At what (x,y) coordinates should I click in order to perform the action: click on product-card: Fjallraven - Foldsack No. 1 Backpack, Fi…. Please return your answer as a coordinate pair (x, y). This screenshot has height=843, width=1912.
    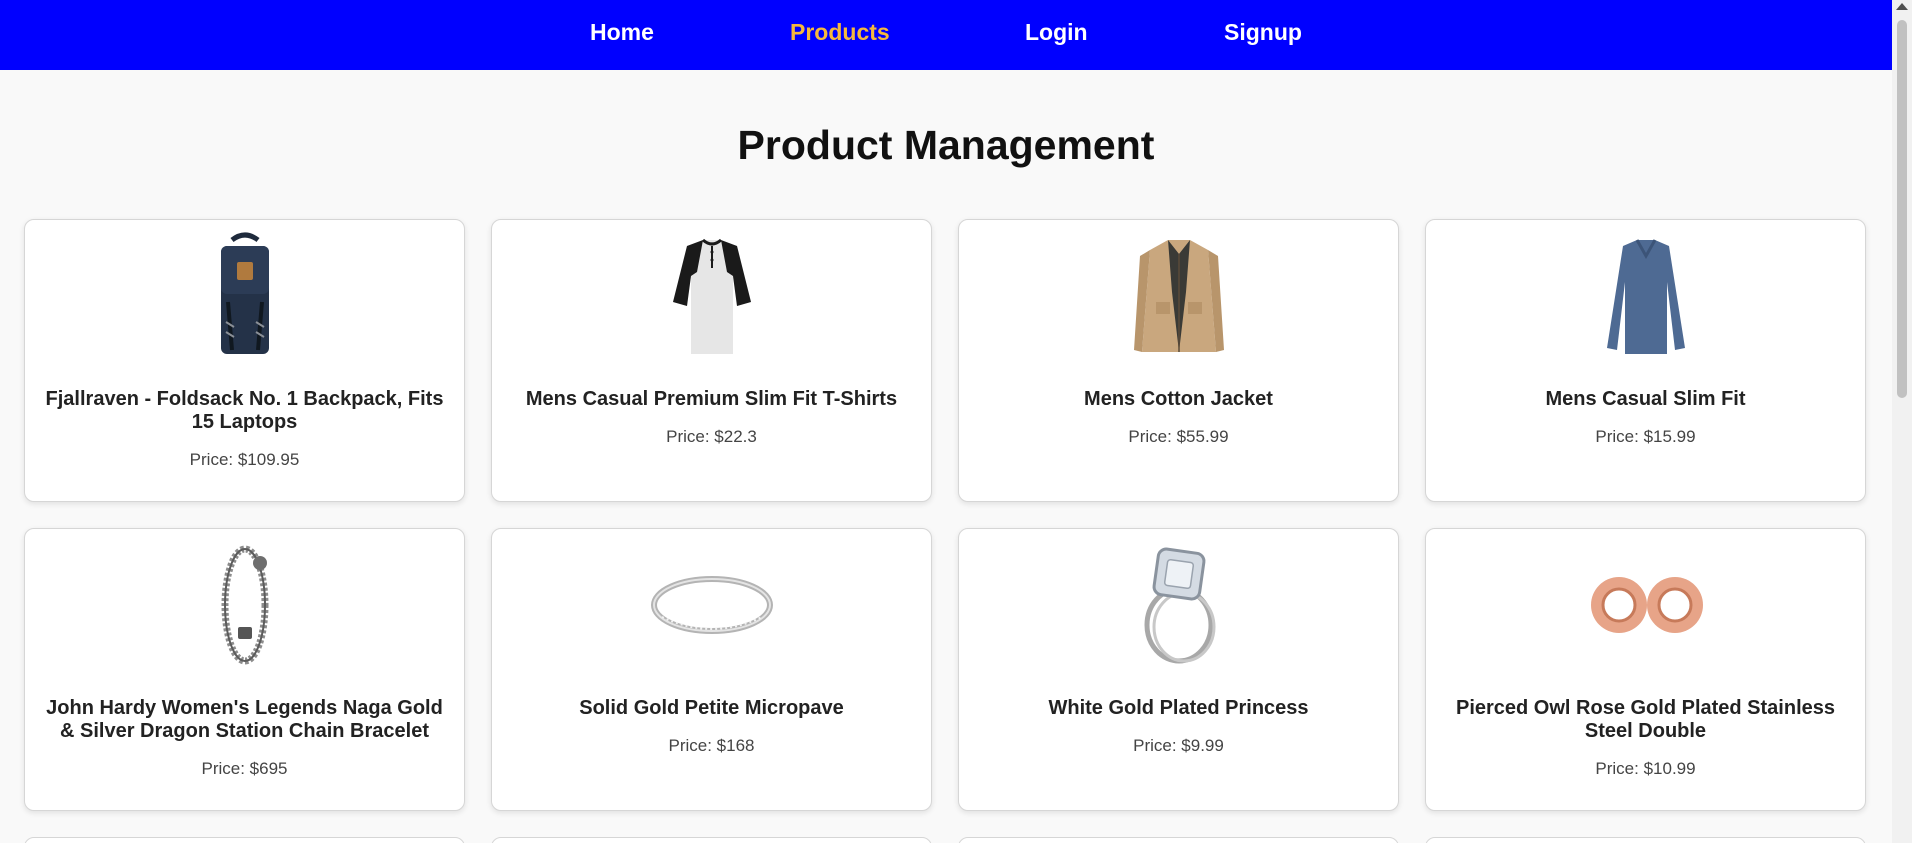
    Looking at the image, I should click on (244, 360).